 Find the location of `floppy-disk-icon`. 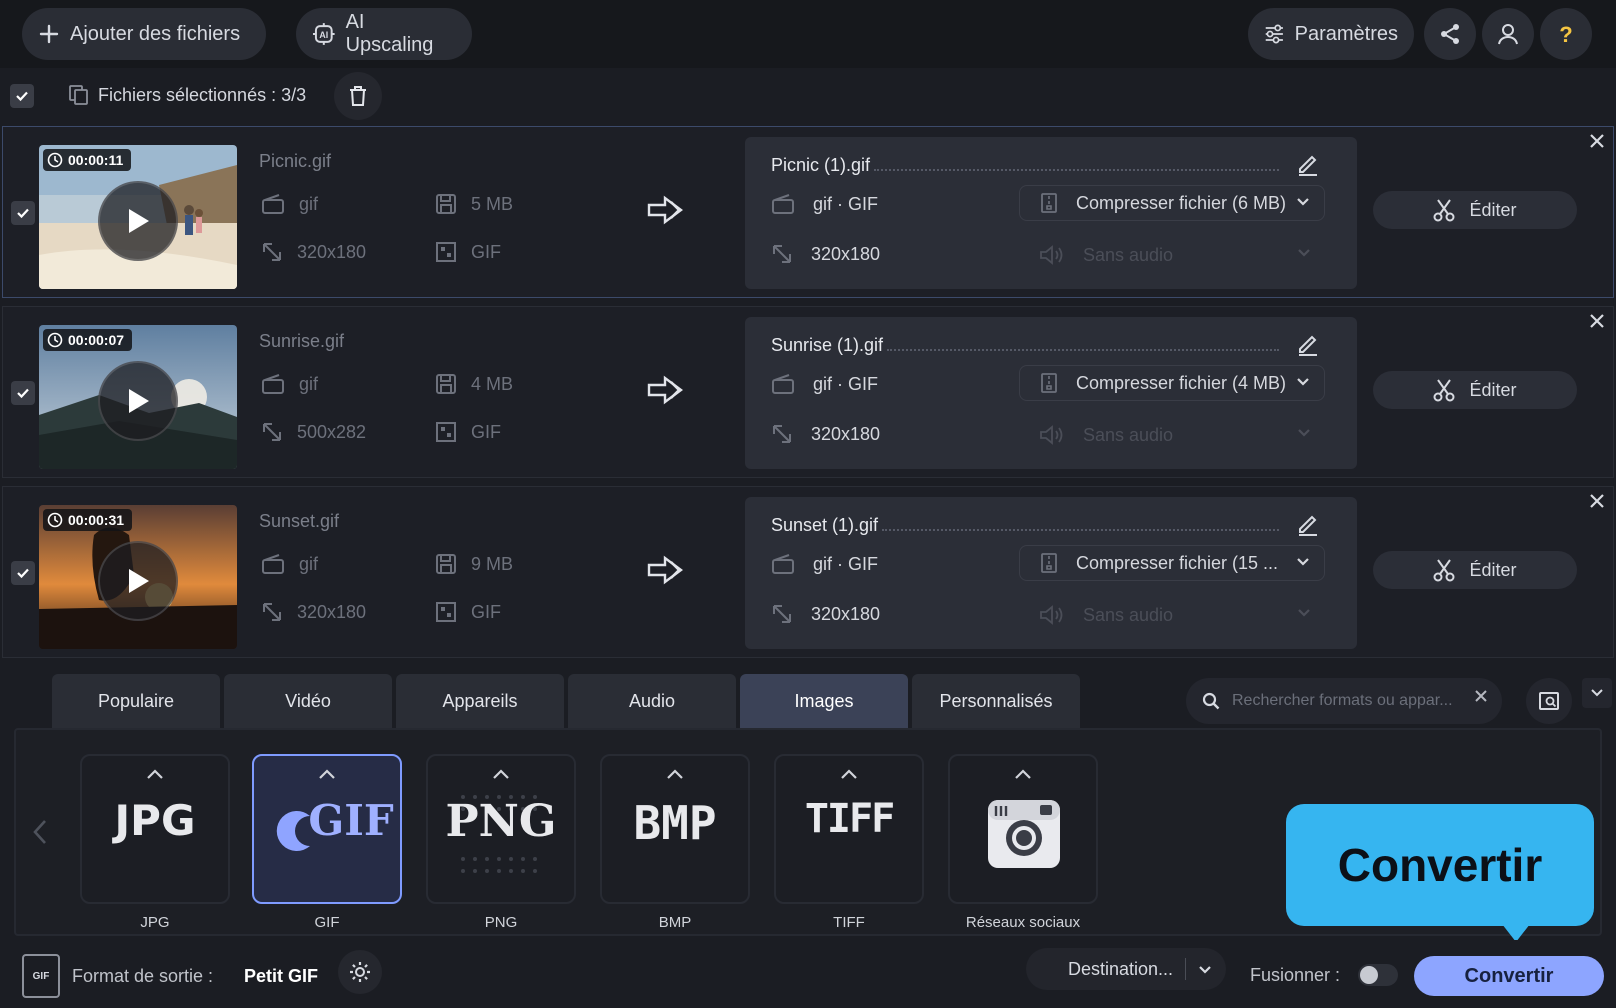

floppy-disk-icon is located at coordinates (446, 384).